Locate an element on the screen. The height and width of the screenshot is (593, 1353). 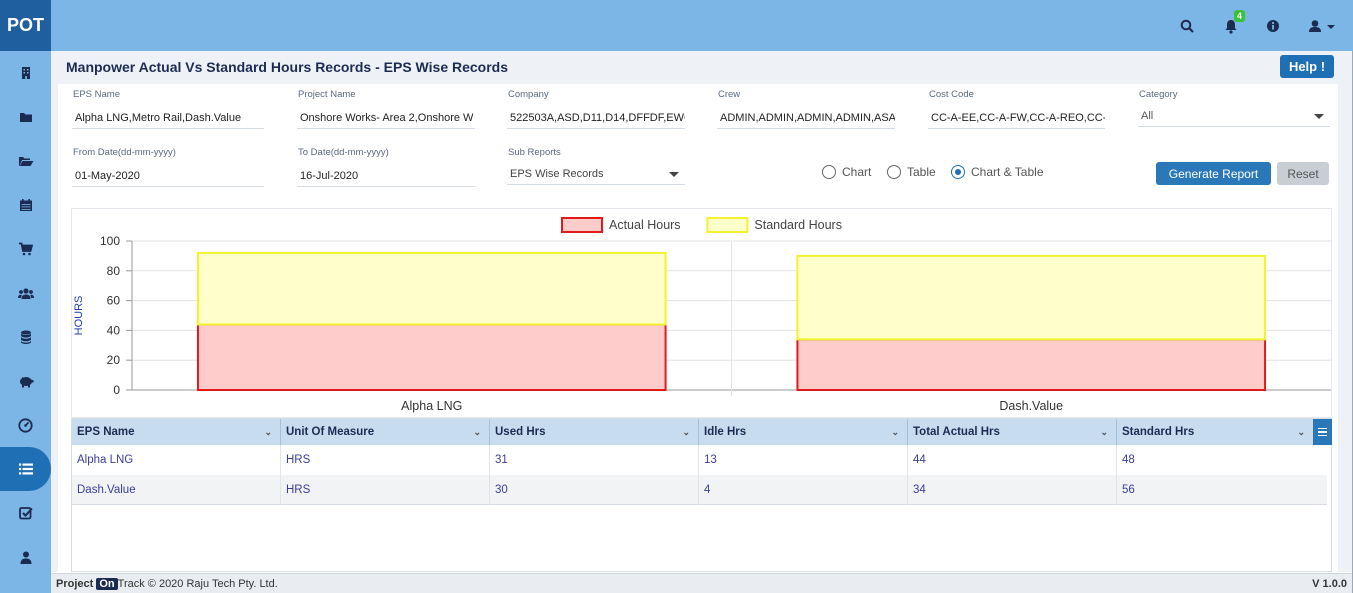
sidebar-item-cart is located at coordinates (25, 249).